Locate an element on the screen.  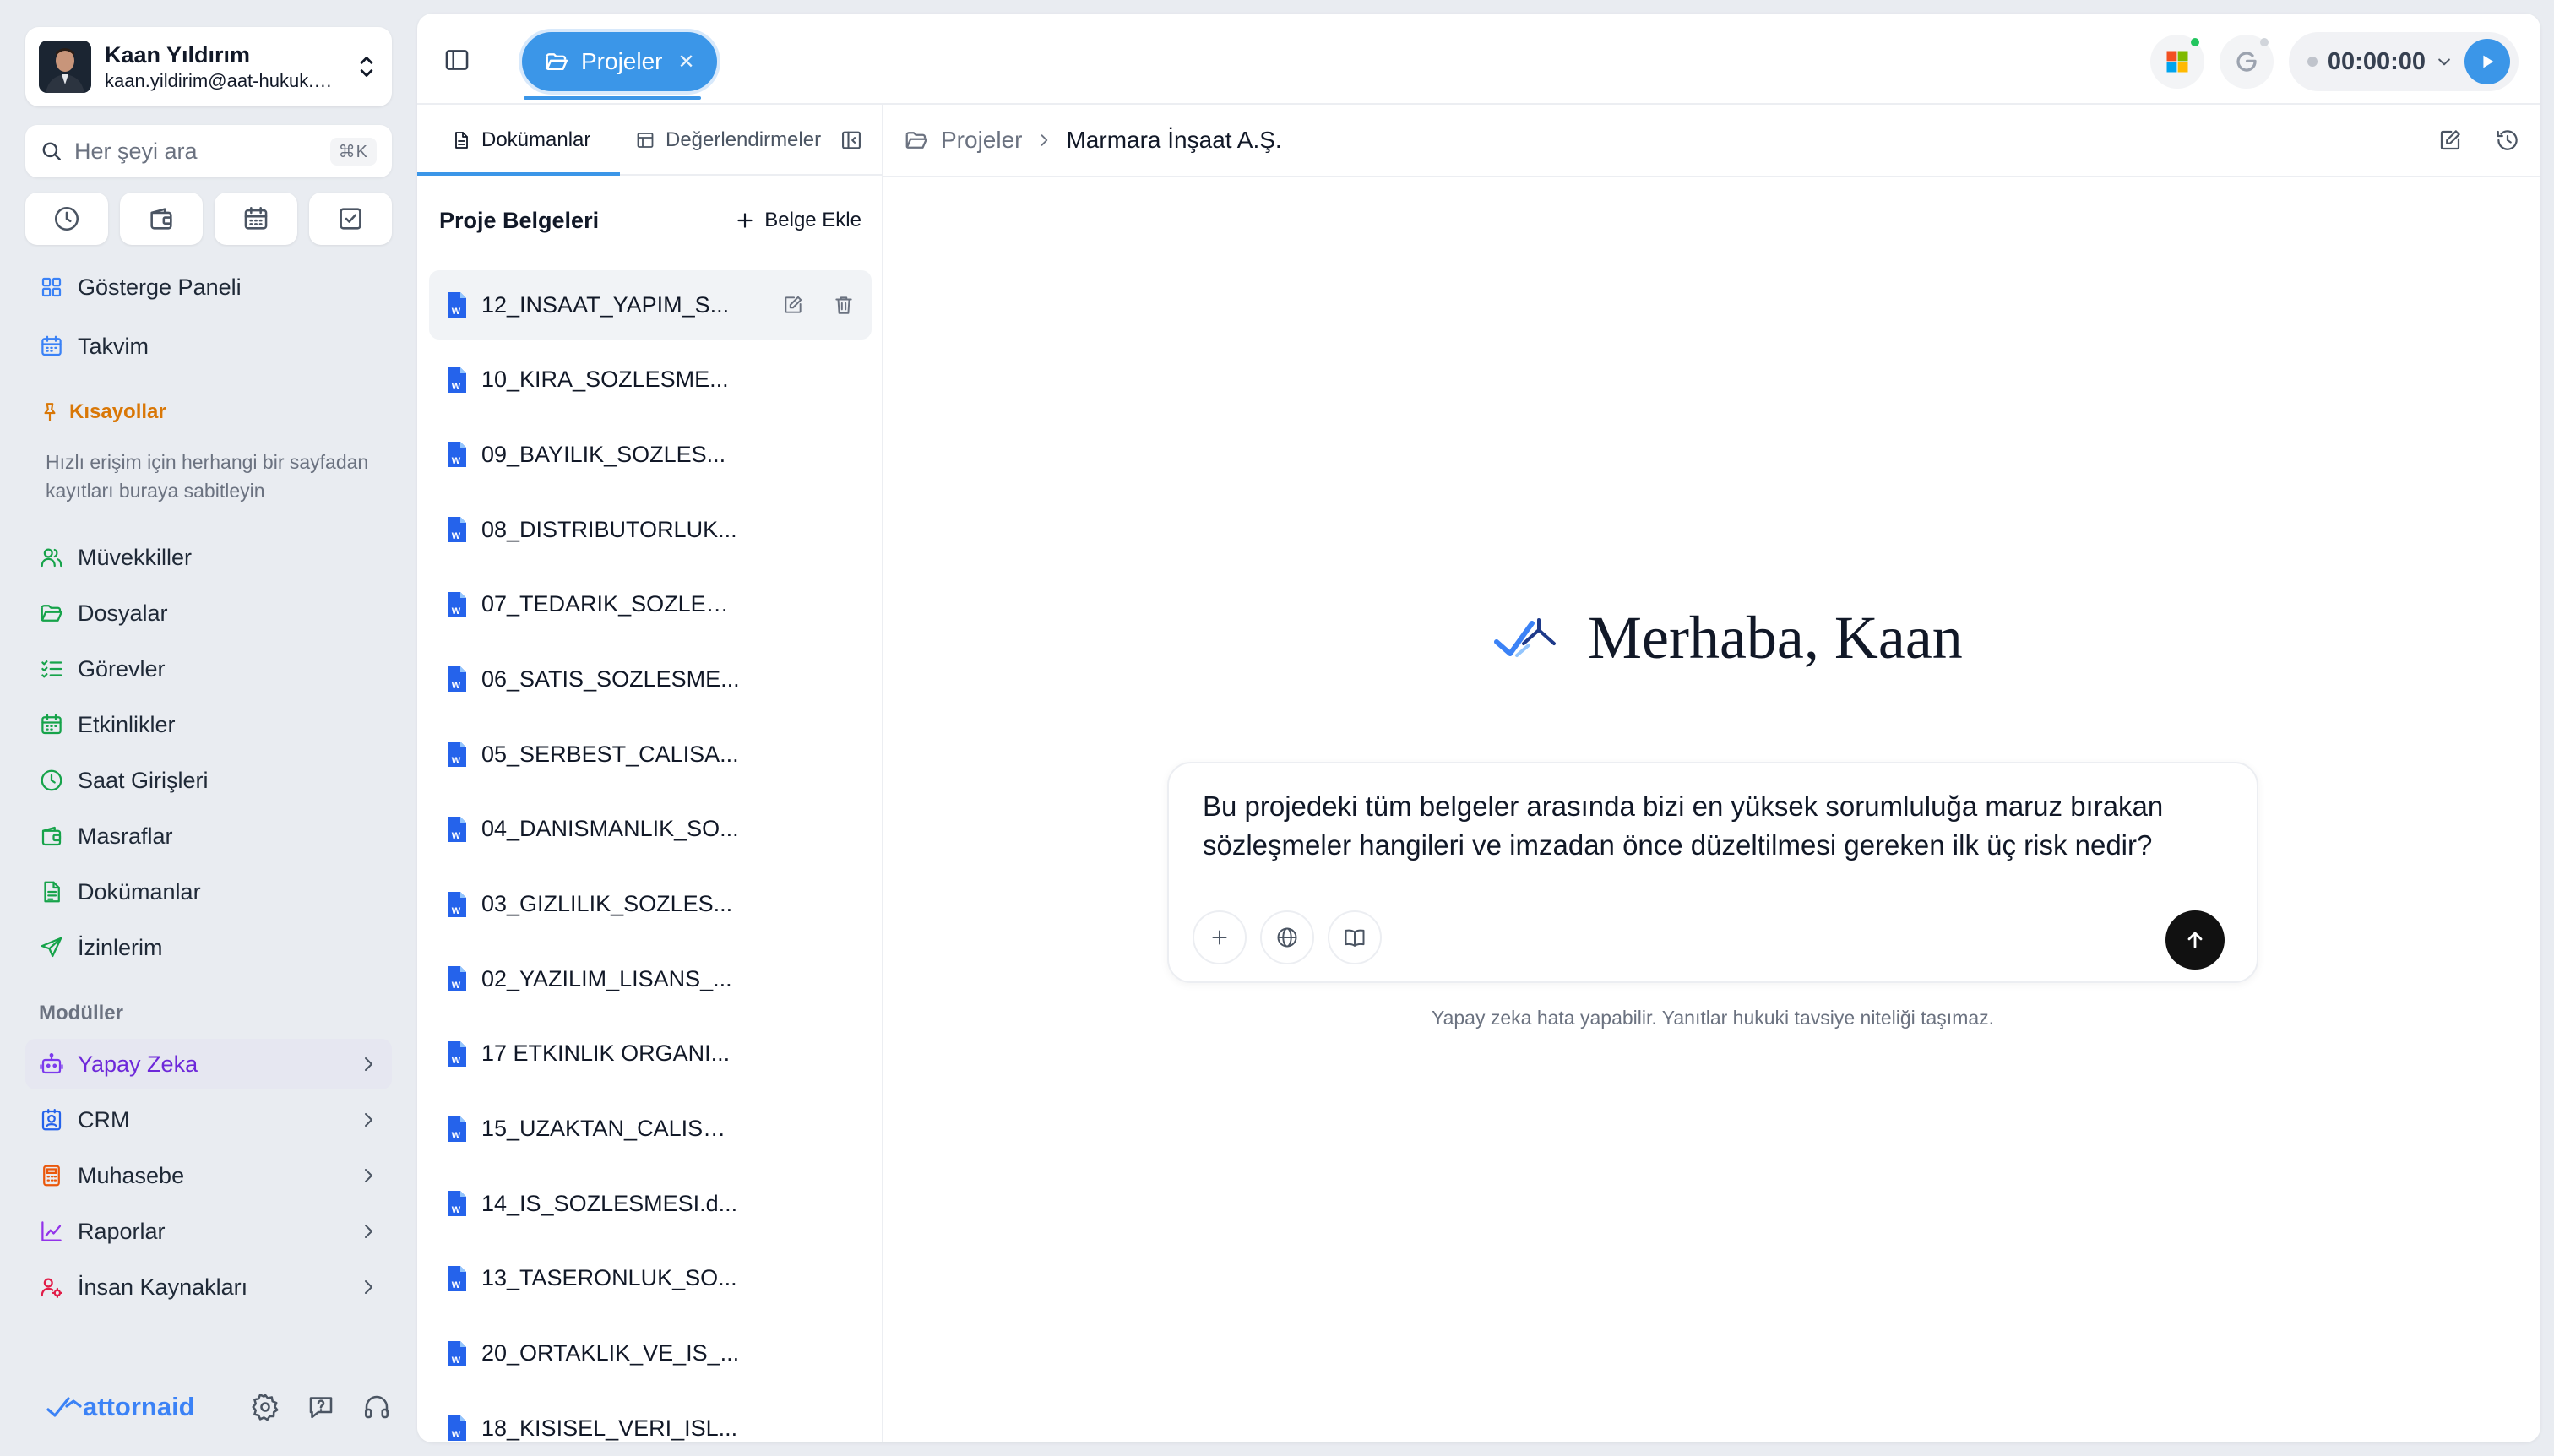
library-button is located at coordinates (1355, 937).